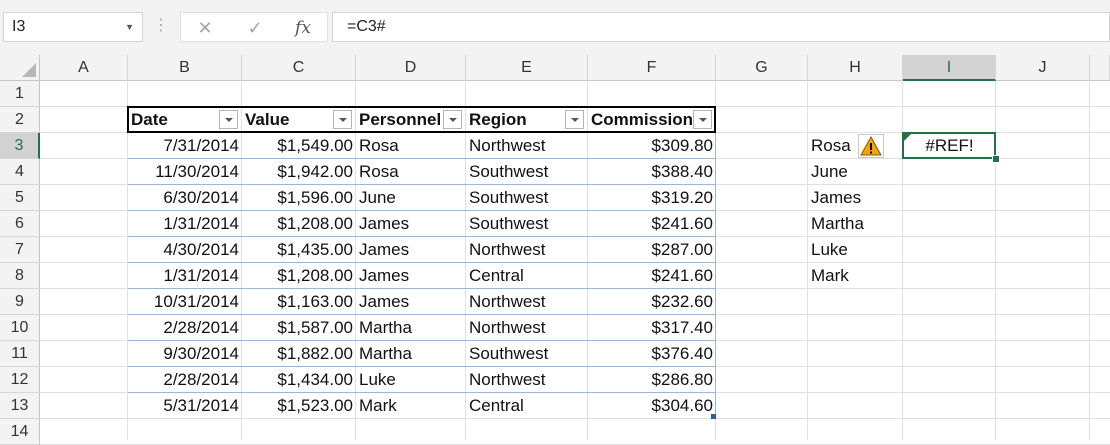  I want to click on enter-icon: ✓, so click(255, 28).